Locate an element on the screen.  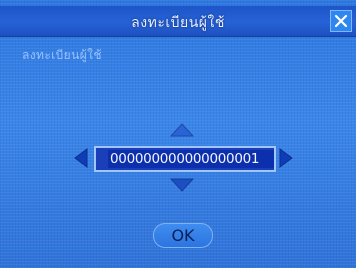
close-icon is located at coordinates (341, 21).